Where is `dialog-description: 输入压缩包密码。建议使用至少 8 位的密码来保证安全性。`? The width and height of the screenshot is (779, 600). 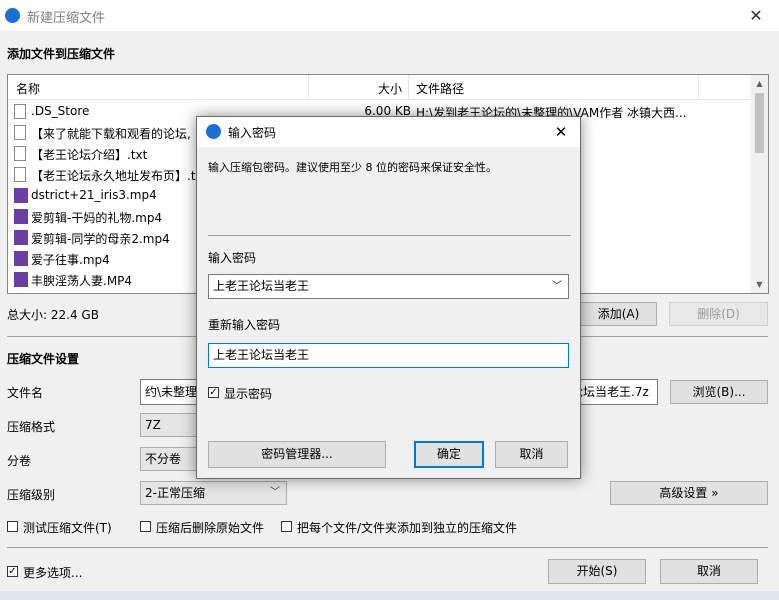
dialog-description: 输入压缩包密码。建议使用至少 8 位的密码来保证安全性。 is located at coordinates (352, 167).